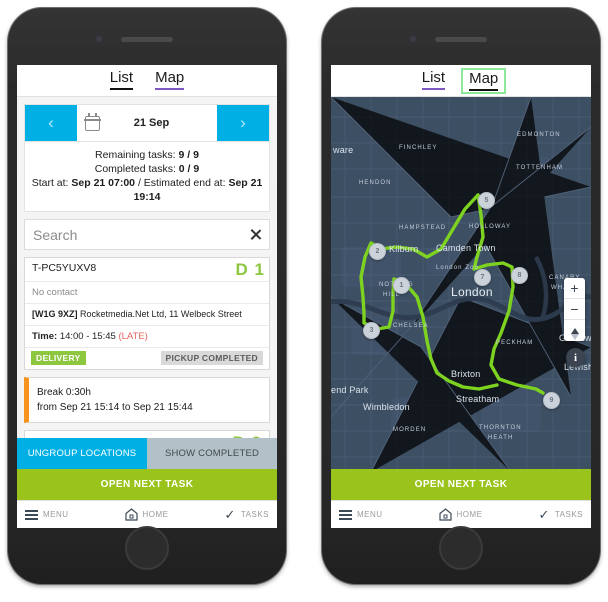 This screenshot has width=608, height=602. I want to click on end-label: Estimated end at:, so click(184, 183).